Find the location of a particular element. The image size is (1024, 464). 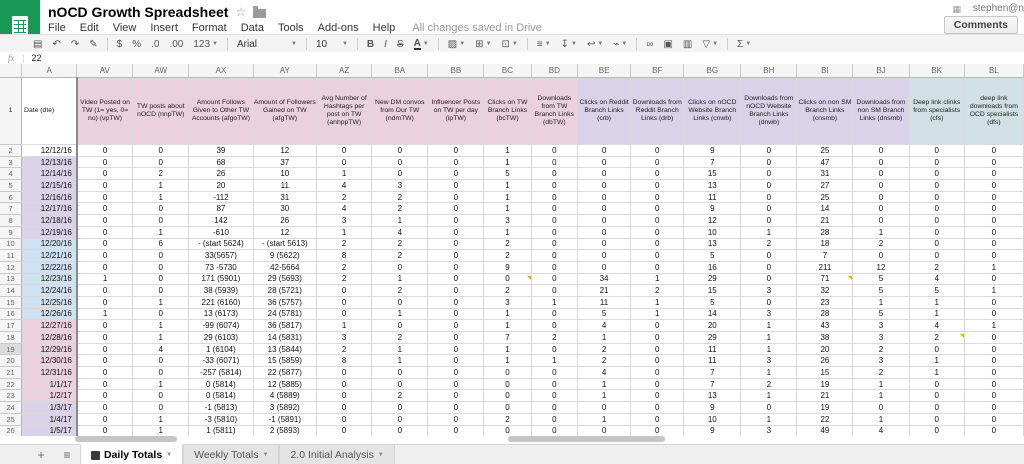

cell-AZ14: 0 is located at coordinates (344, 290).